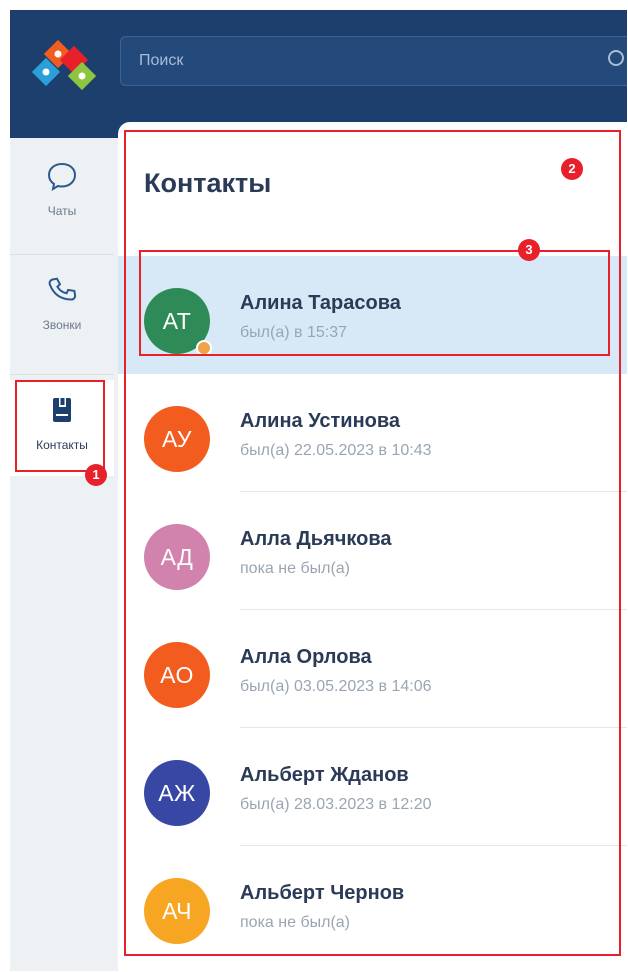  I want to click on annotation-marker-1: 1, so click(96, 475).